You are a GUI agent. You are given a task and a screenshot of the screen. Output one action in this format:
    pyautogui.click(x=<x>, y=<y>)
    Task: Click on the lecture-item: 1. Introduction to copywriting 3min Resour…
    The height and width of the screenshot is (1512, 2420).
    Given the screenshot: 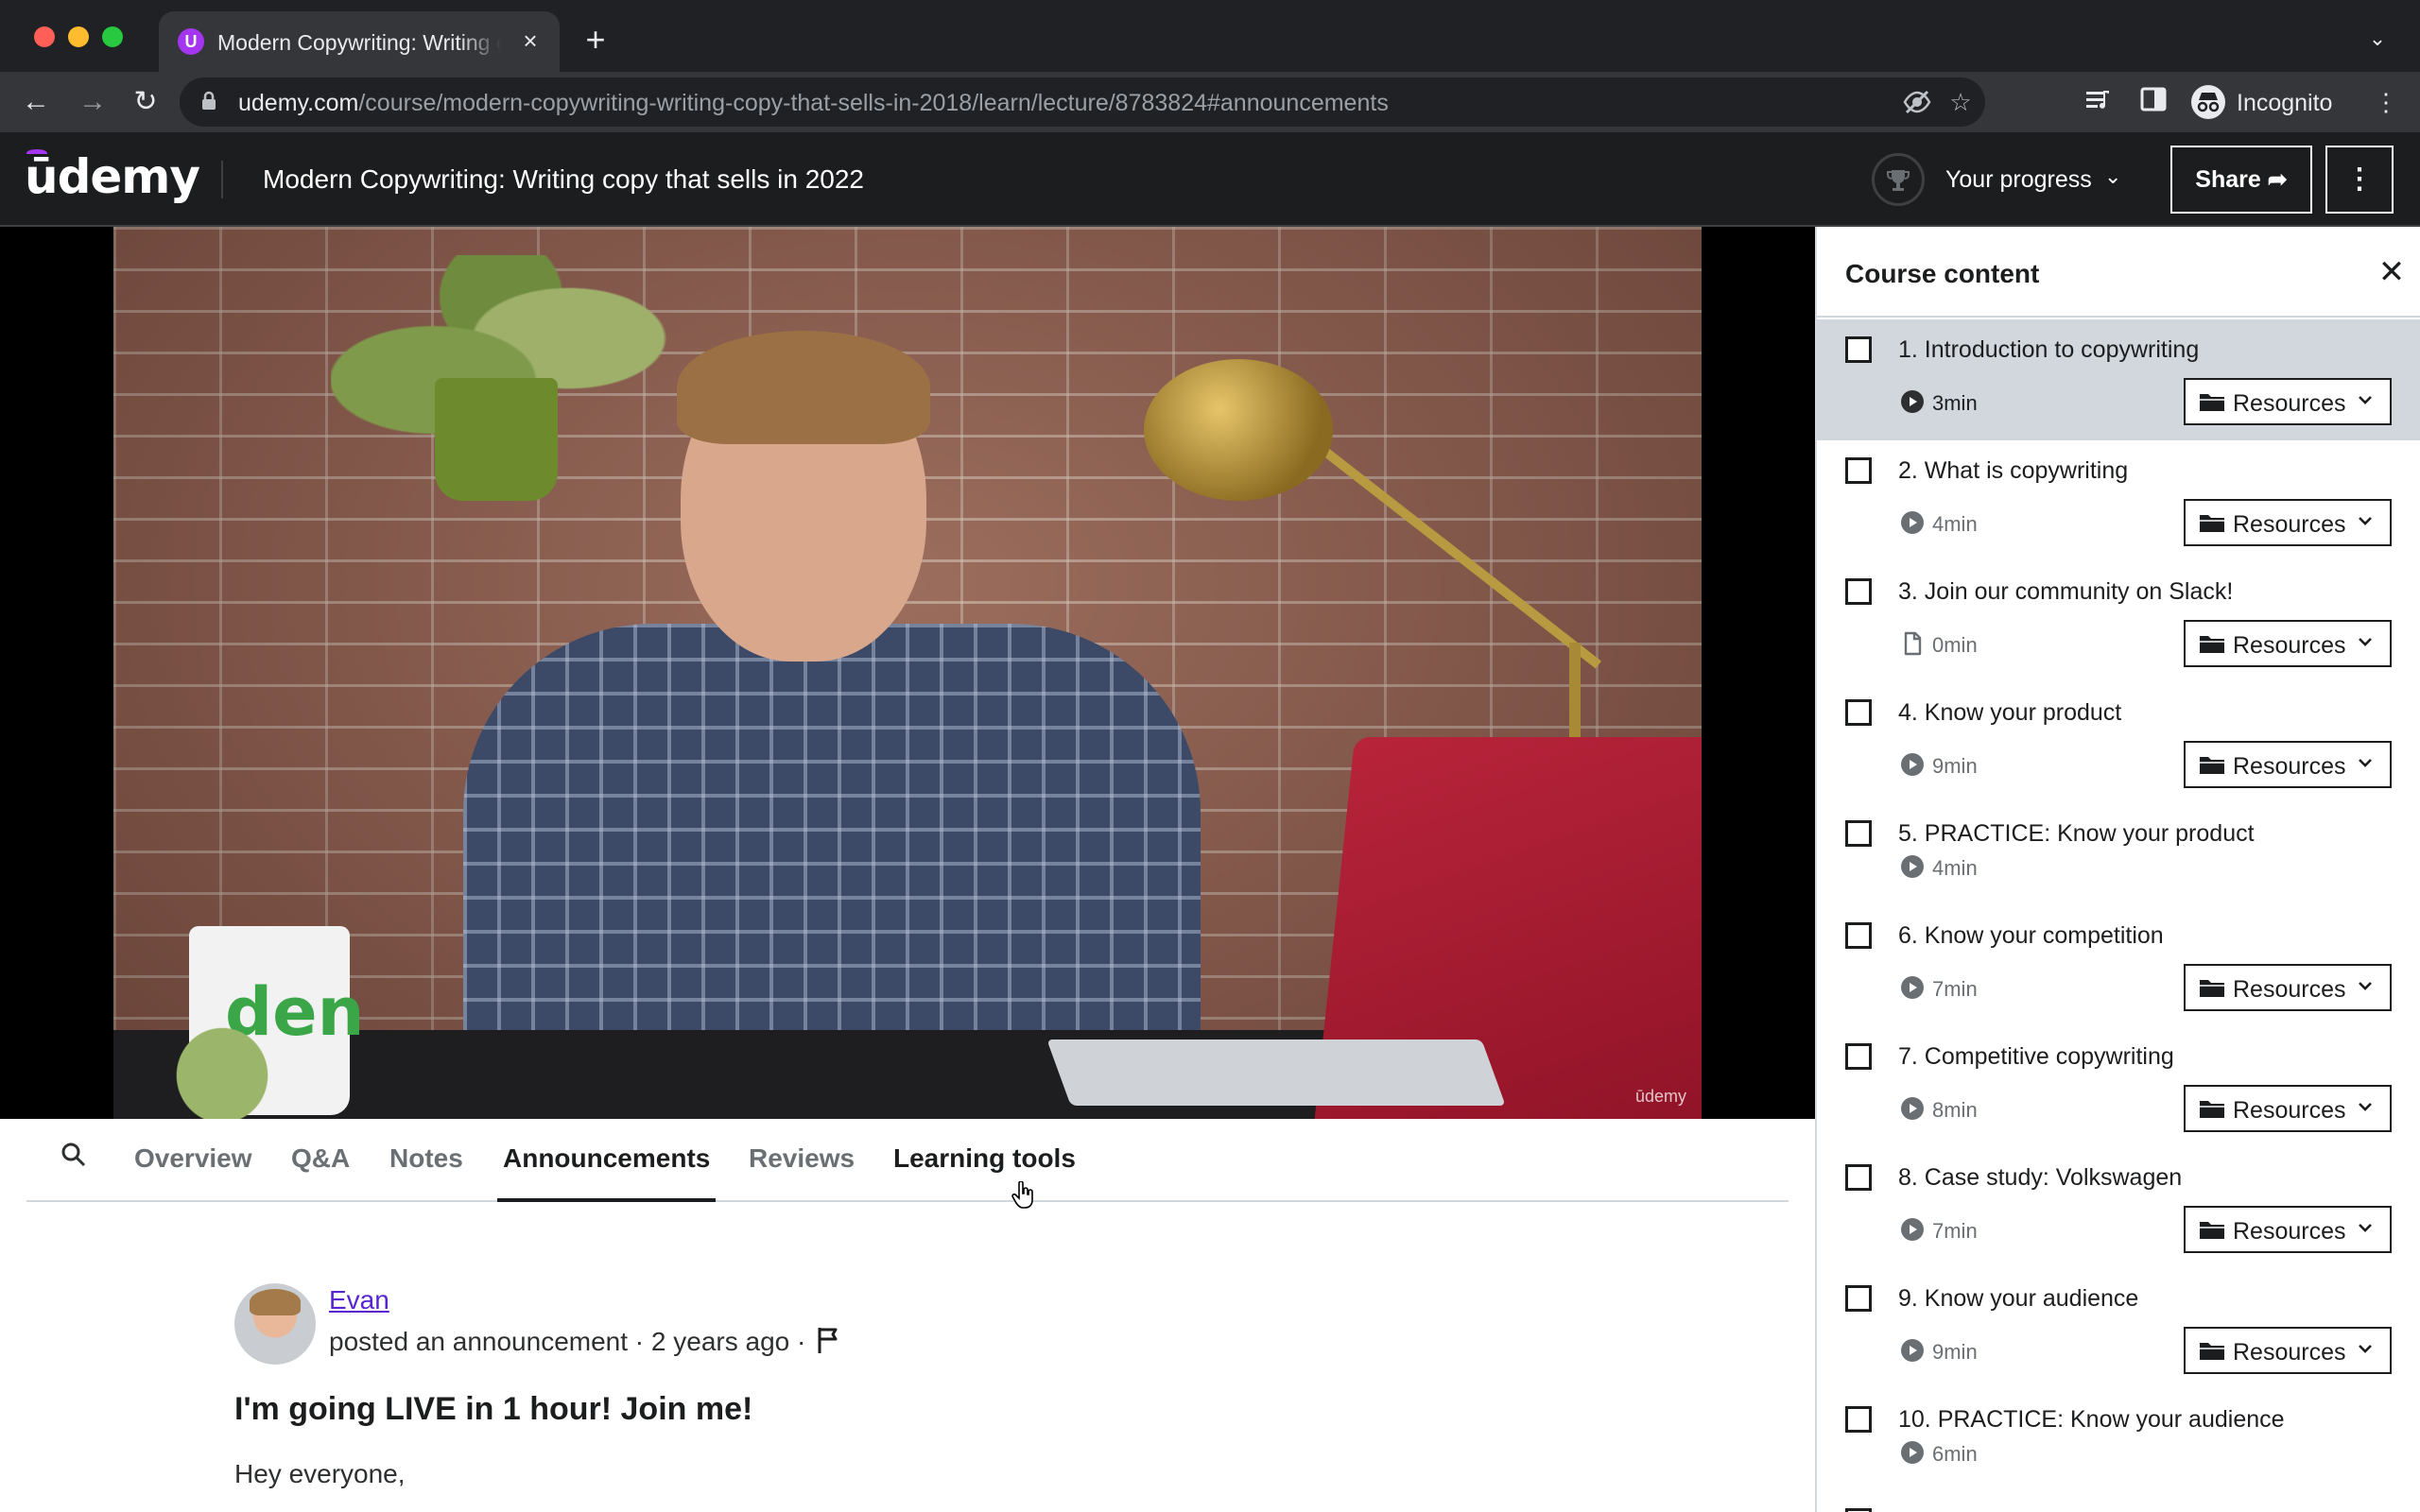 What is the action you would take?
    pyautogui.click(x=2118, y=379)
    